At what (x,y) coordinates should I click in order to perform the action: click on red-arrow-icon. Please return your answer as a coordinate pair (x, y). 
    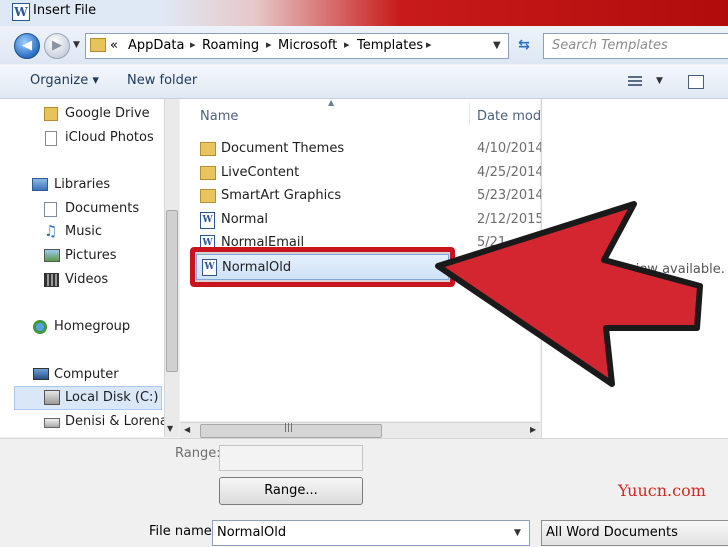
    Looking at the image, I should click on (569, 294).